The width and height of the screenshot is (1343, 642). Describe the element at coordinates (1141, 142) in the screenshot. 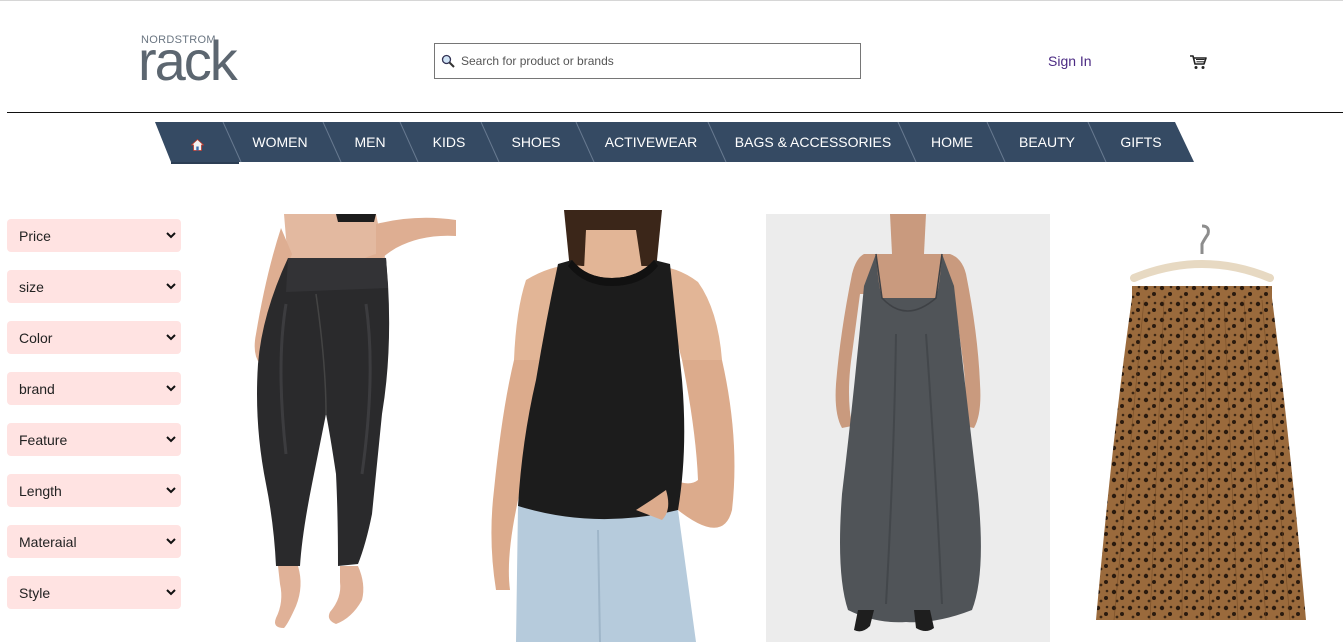

I see `nav-gifts: GIFTS` at that location.